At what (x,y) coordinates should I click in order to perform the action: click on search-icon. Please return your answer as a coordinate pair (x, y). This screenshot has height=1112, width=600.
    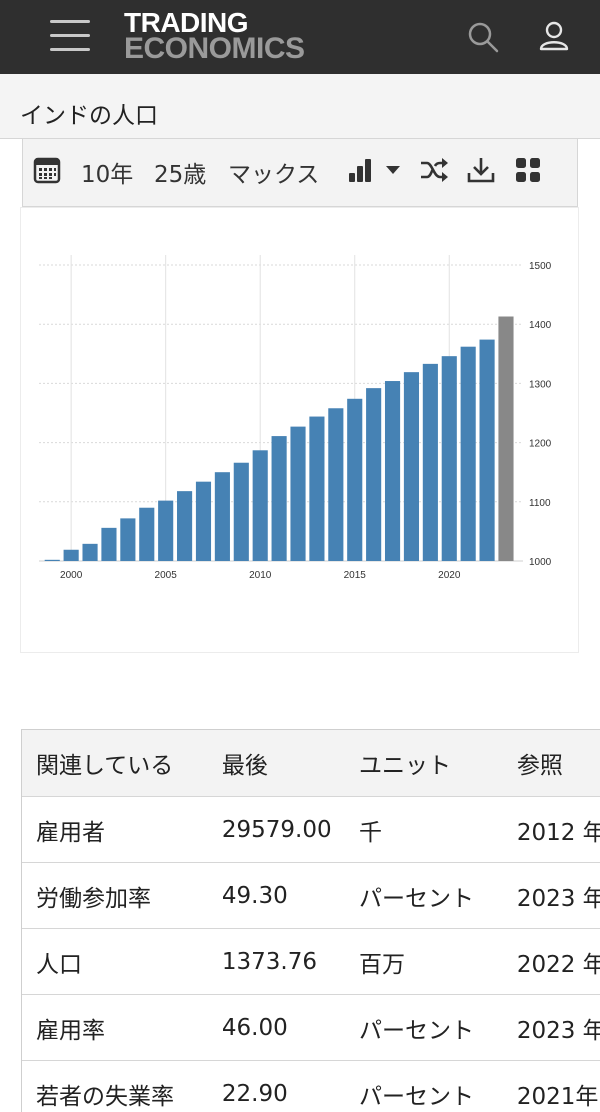
    Looking at the image, I should click on (483, 37).